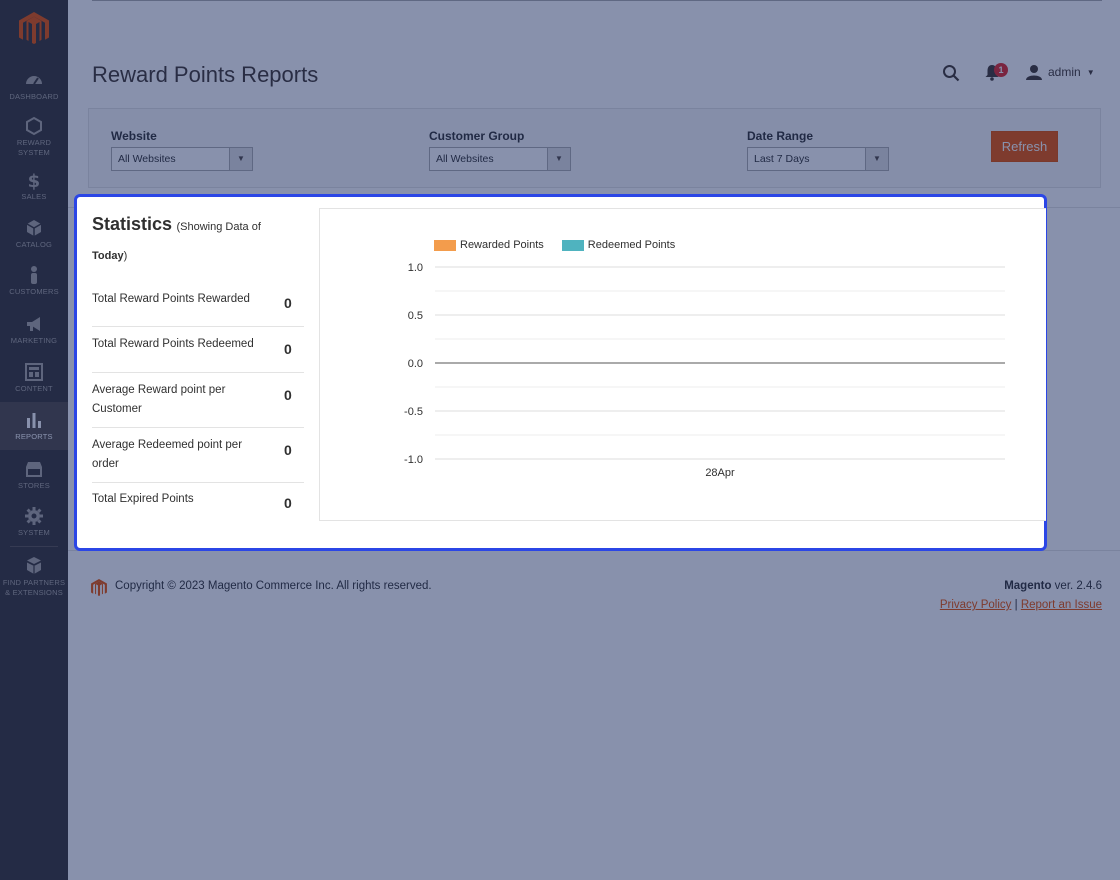  I want to click on sidebar-item-label: CATALOG, so click(34, 244).